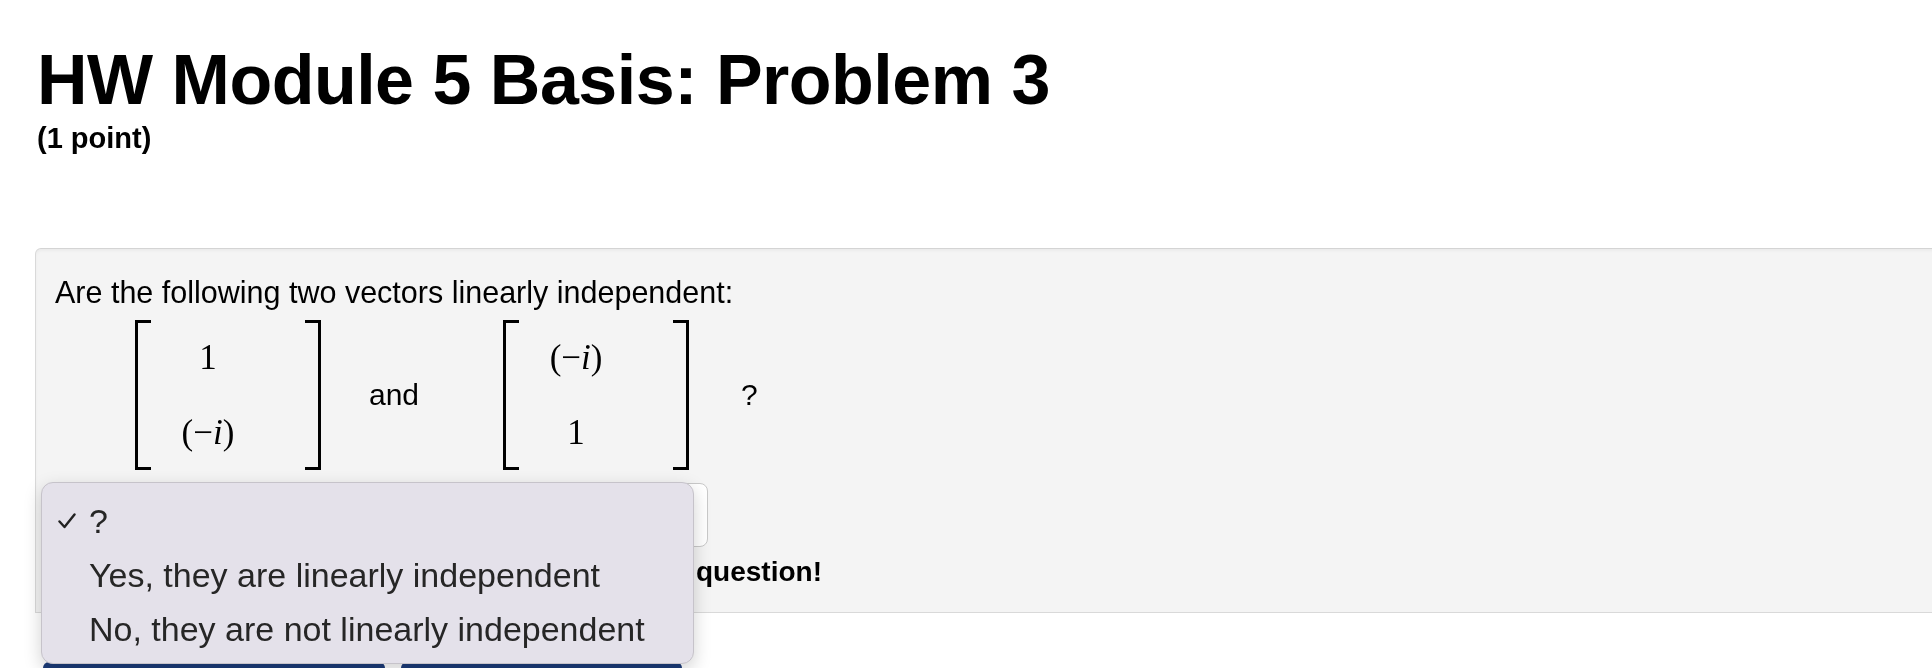 The height and width of the screenshot is (668, 1932). Describe the element at coordinates (543, 80) in the screenshot. I see `page-title: HW Module 5 Basis: Problem 3` at that location.